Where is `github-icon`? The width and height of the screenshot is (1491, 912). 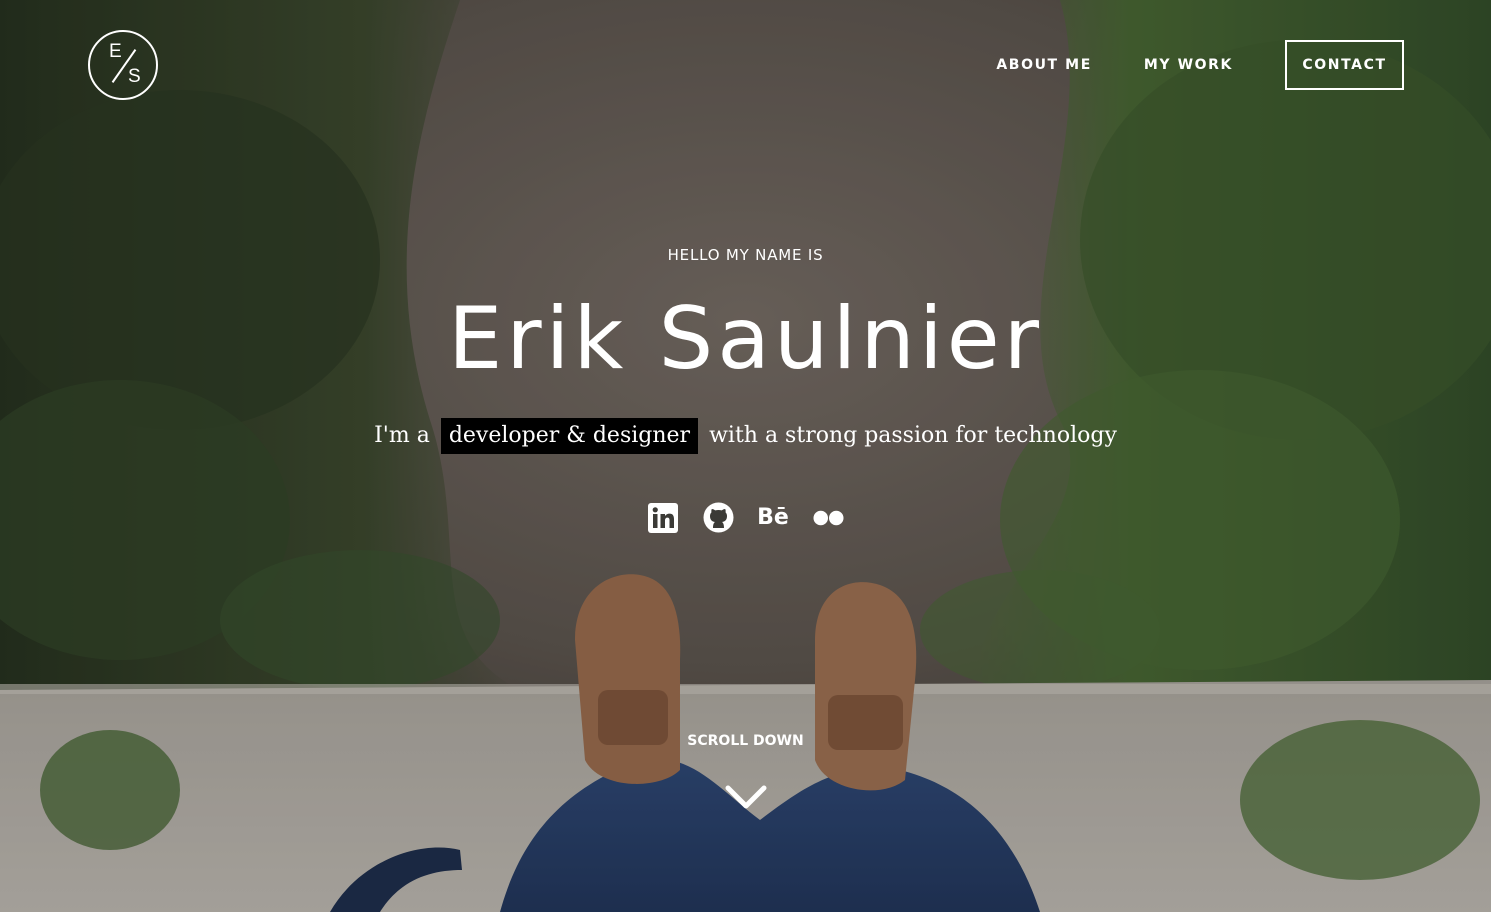
github-icon is located at coordinates (718, 517).